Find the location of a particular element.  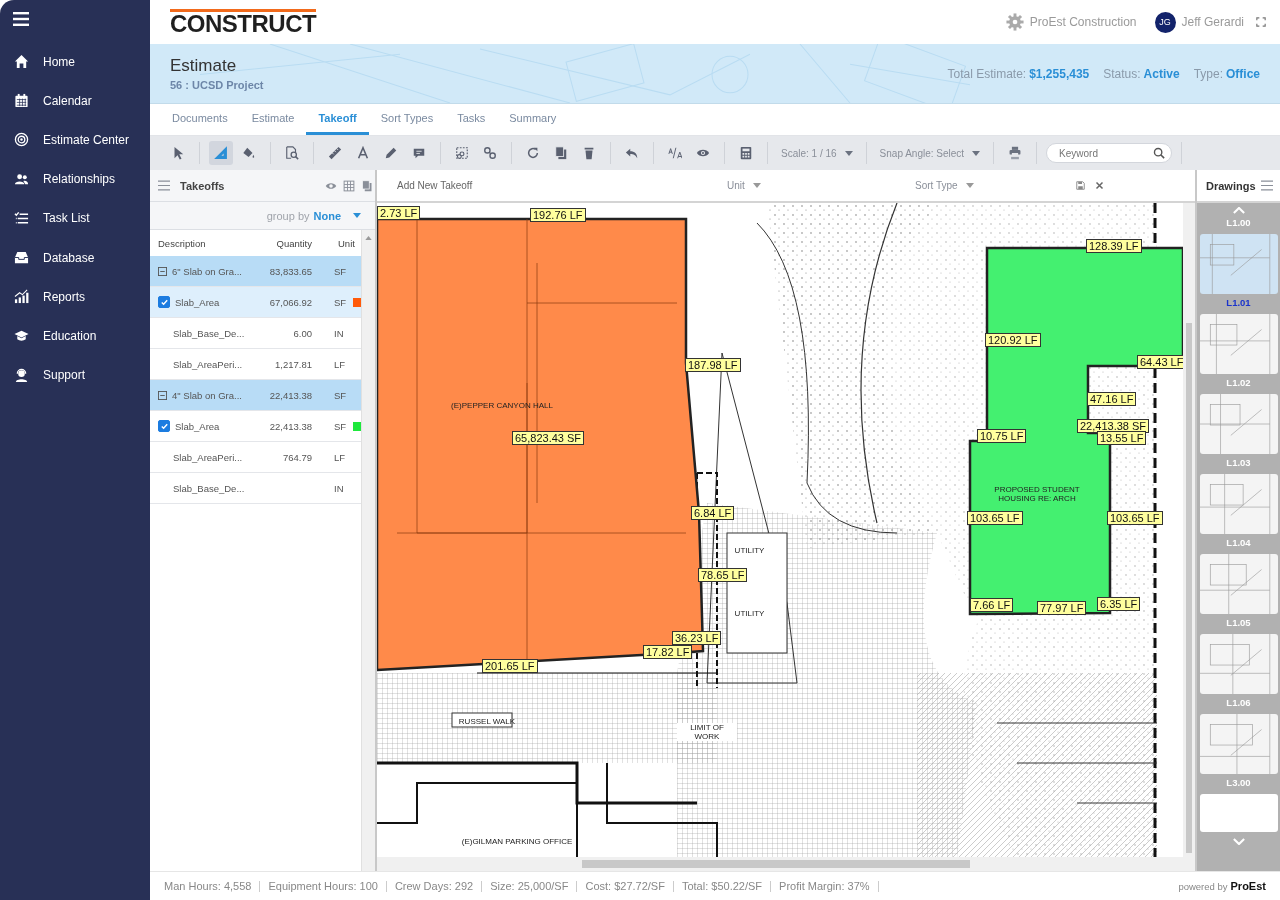

measurement-label: 36.23 LF is located at coordinates (697, 638).